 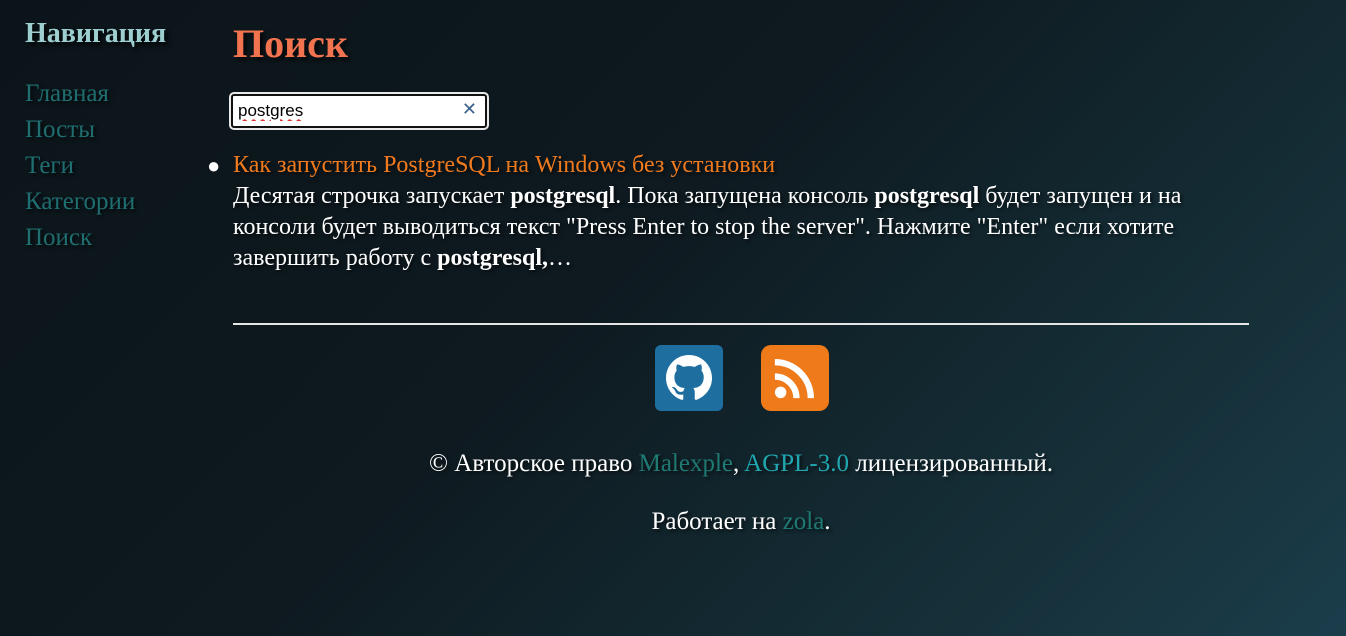 I want to click on licensed-text: лицензированный., so click(x=951, y=463).